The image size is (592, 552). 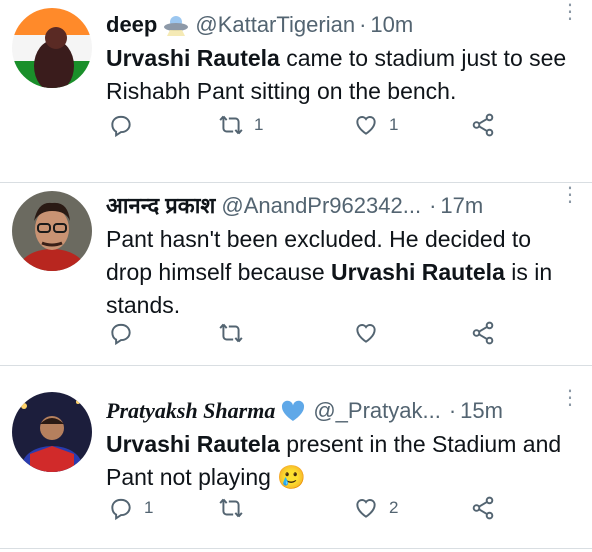 I want to click on tweet-header: आनन्द प्रकाश @AnandPr962342... · 17m, so click(x=343, y=206).